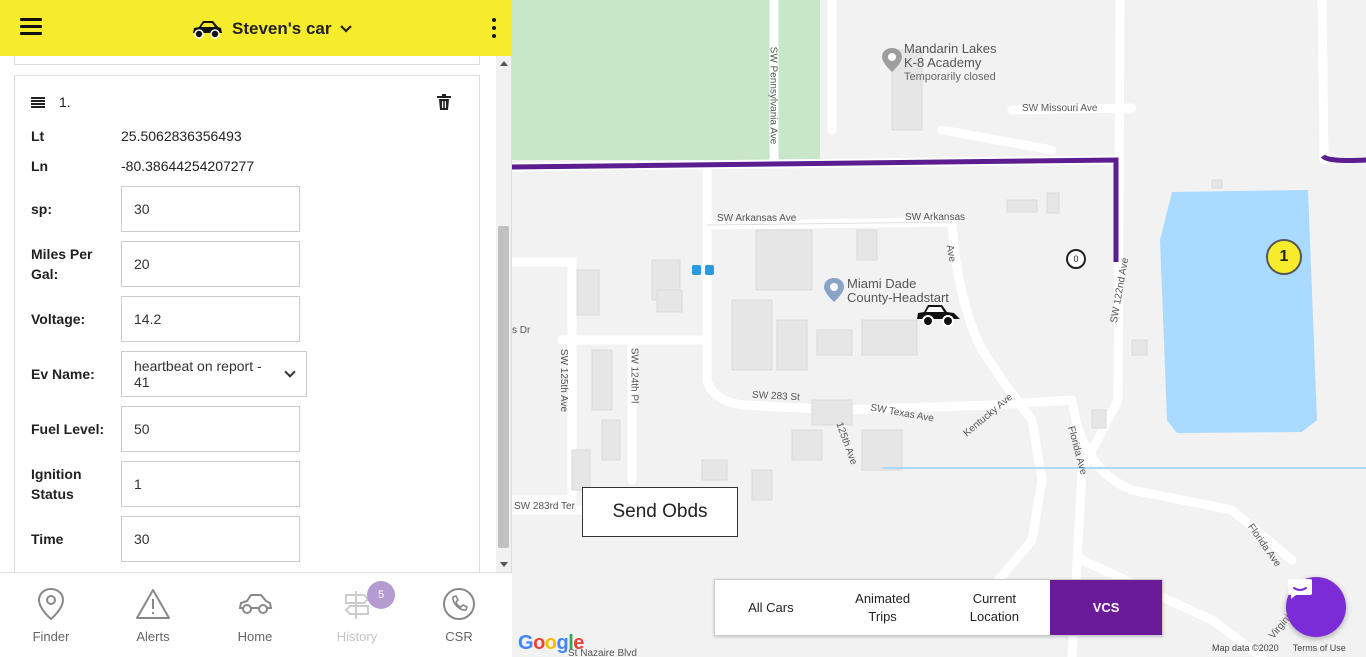 Image resolution: width=1366 pixels, height=657 pixels. What do you see at coordinates (757, 218) in the screenshot?
I see `street-label: SW Arkansas Ave` at bounding box center [757, 218].